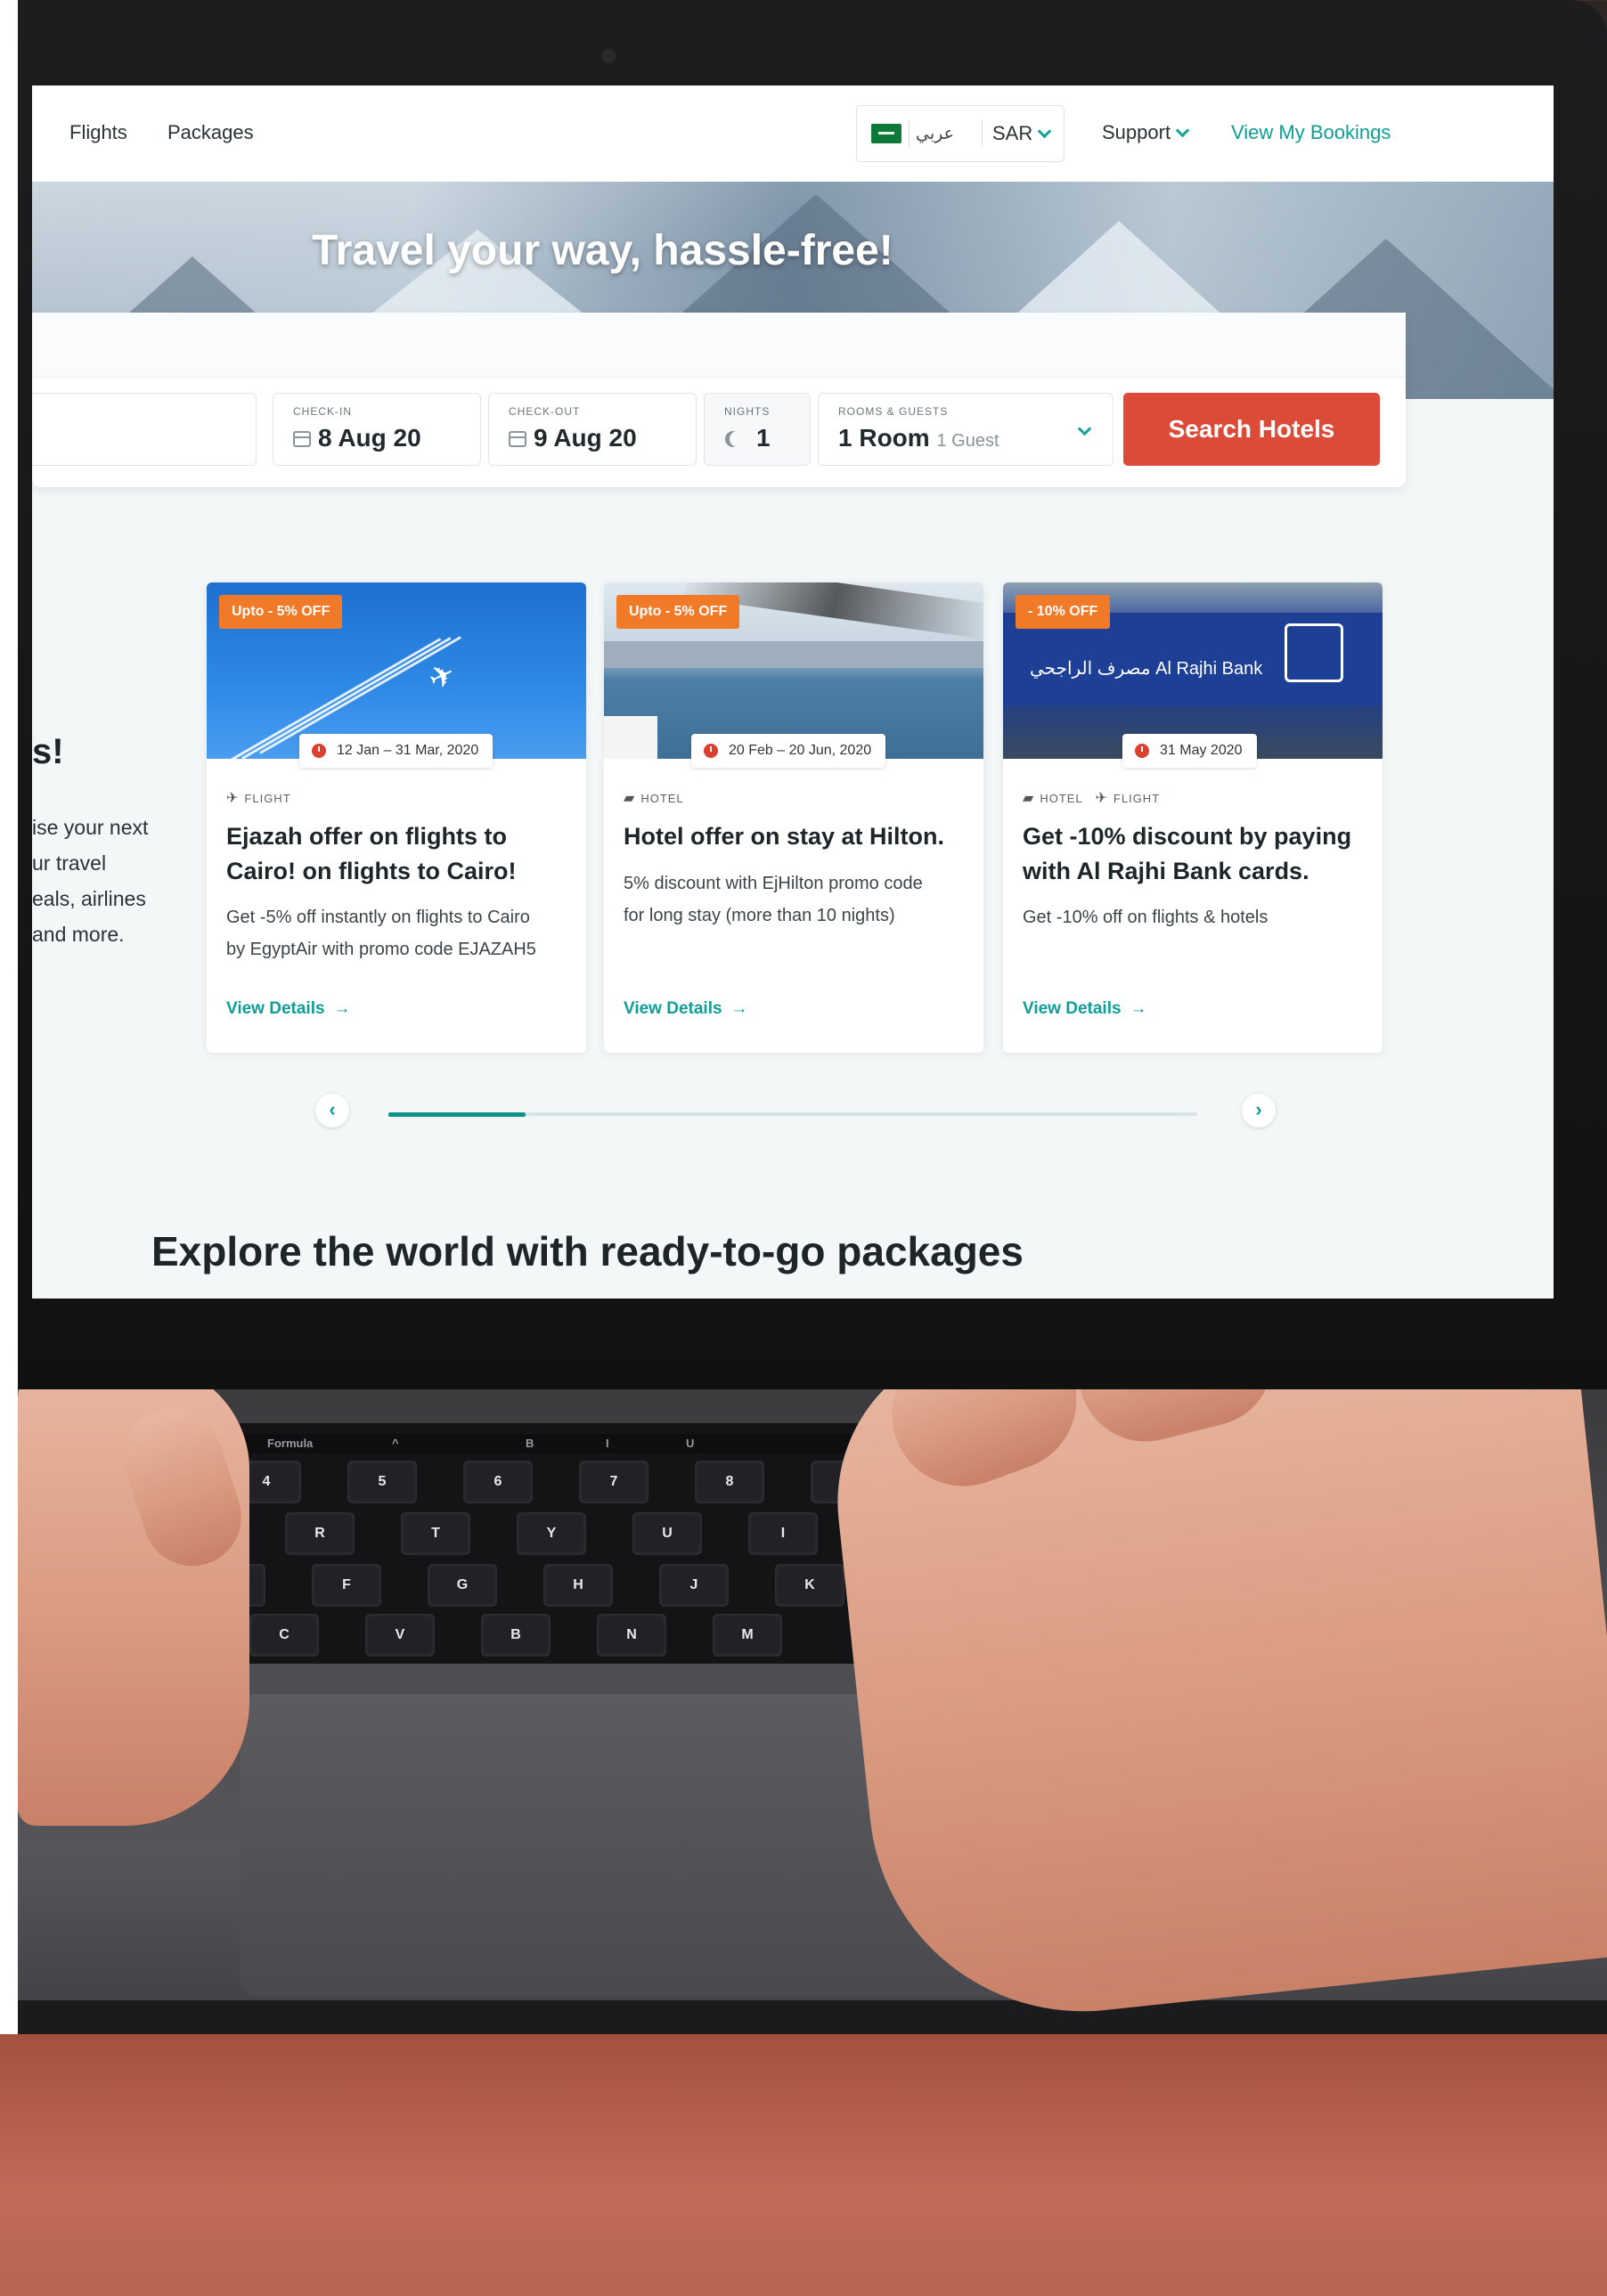 The image size is (1607, 2296). I want to click on key: H, so click(578, 1585).